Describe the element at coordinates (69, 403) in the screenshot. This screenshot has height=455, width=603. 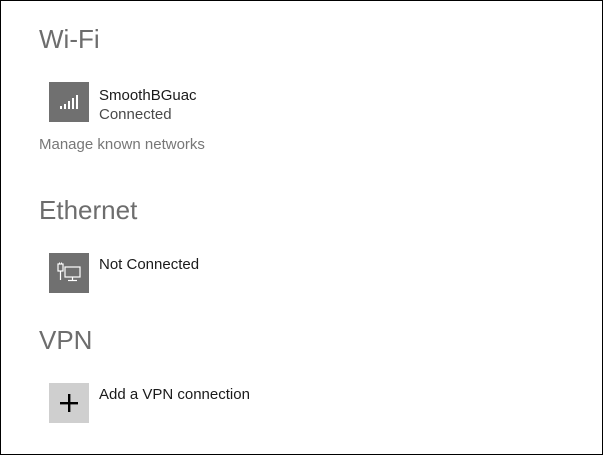
I see `plus-icon` at that location.